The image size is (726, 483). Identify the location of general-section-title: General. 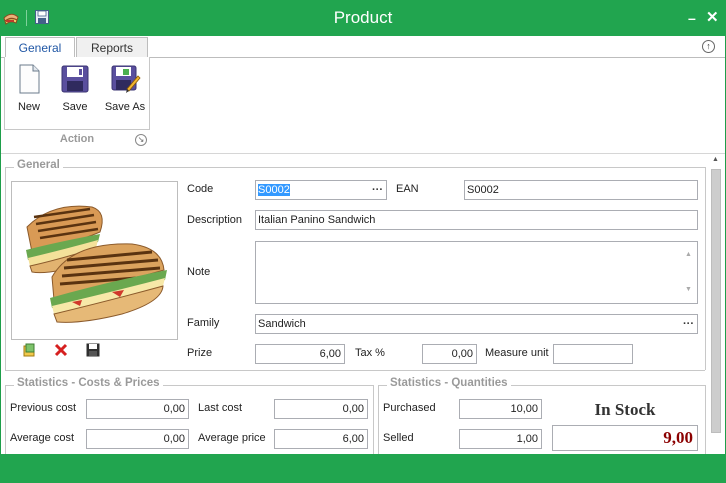
(38, 165).